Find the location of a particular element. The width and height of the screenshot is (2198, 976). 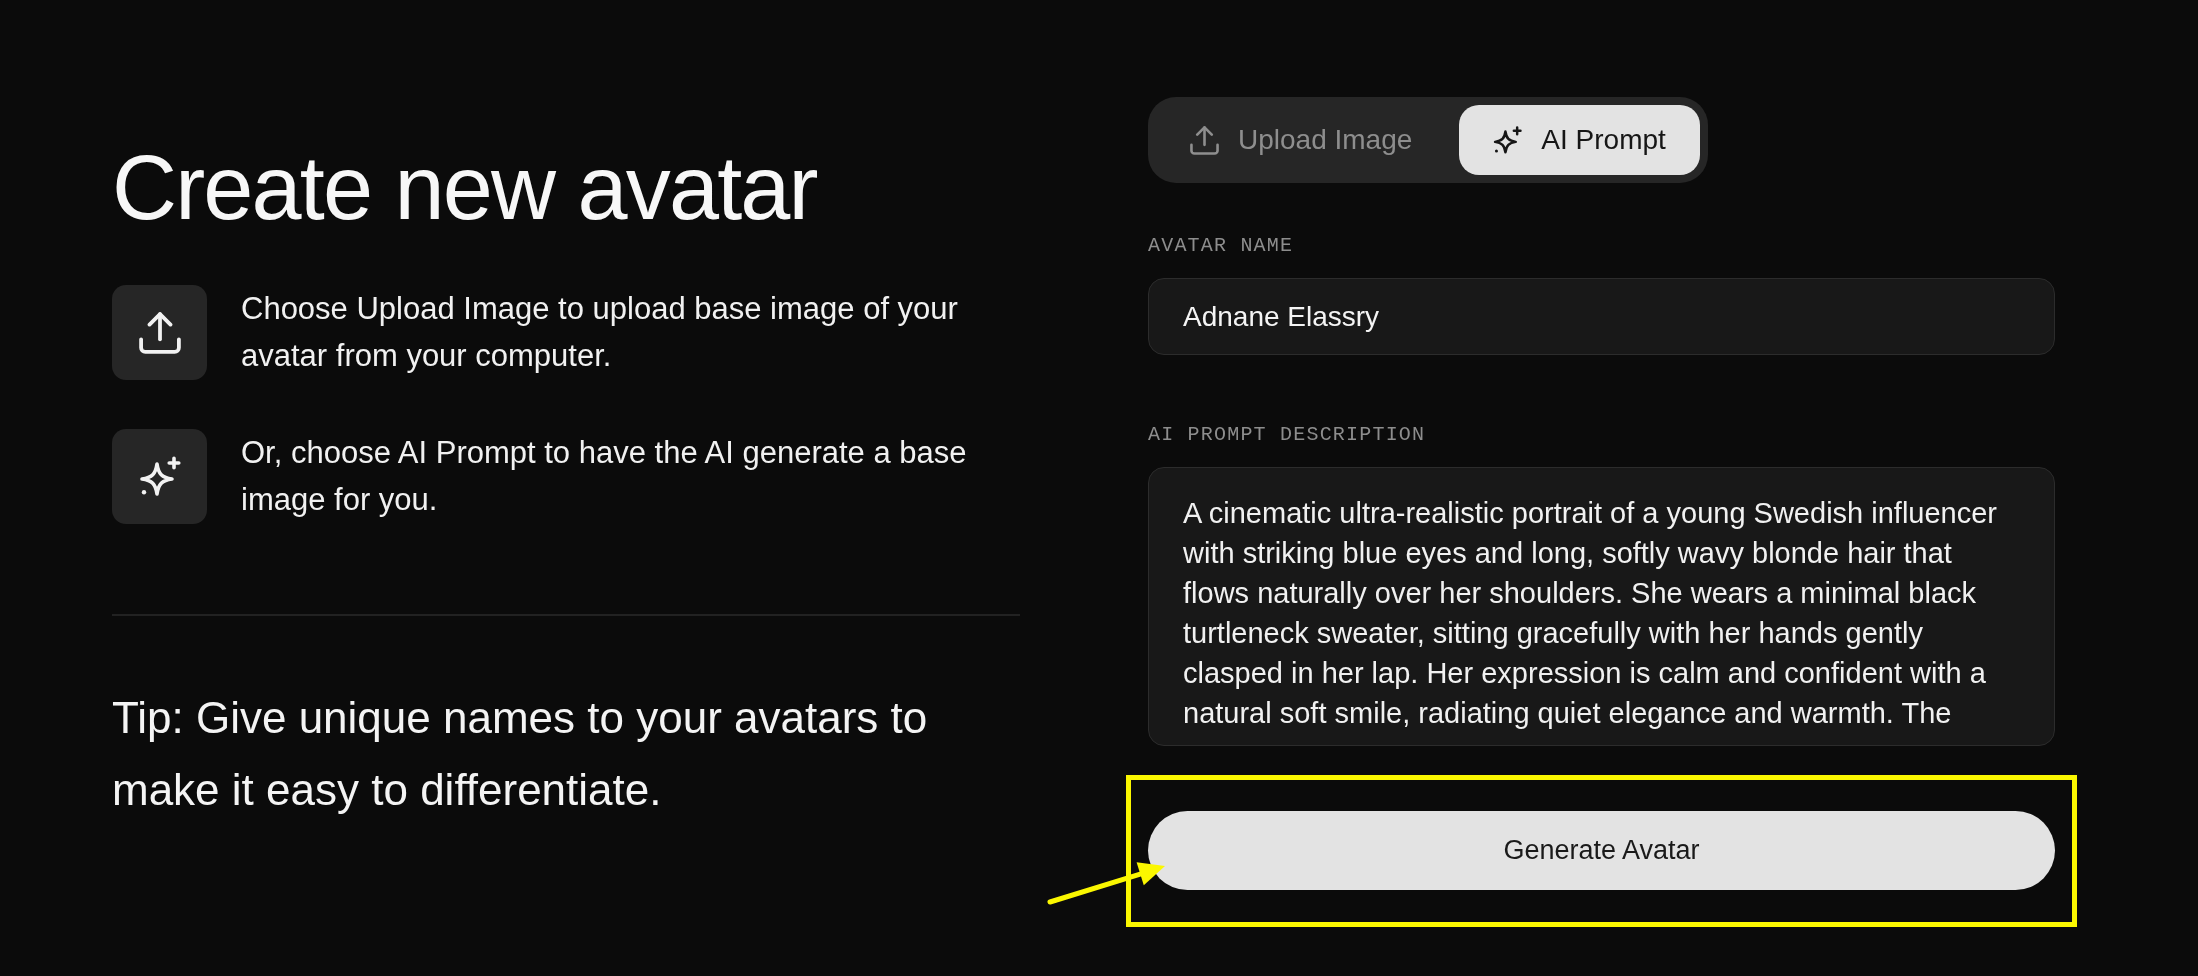

tip-text: Tip: Give unique names to your avatars to make it easy to differentiate. is located at coordinates (520, 754).